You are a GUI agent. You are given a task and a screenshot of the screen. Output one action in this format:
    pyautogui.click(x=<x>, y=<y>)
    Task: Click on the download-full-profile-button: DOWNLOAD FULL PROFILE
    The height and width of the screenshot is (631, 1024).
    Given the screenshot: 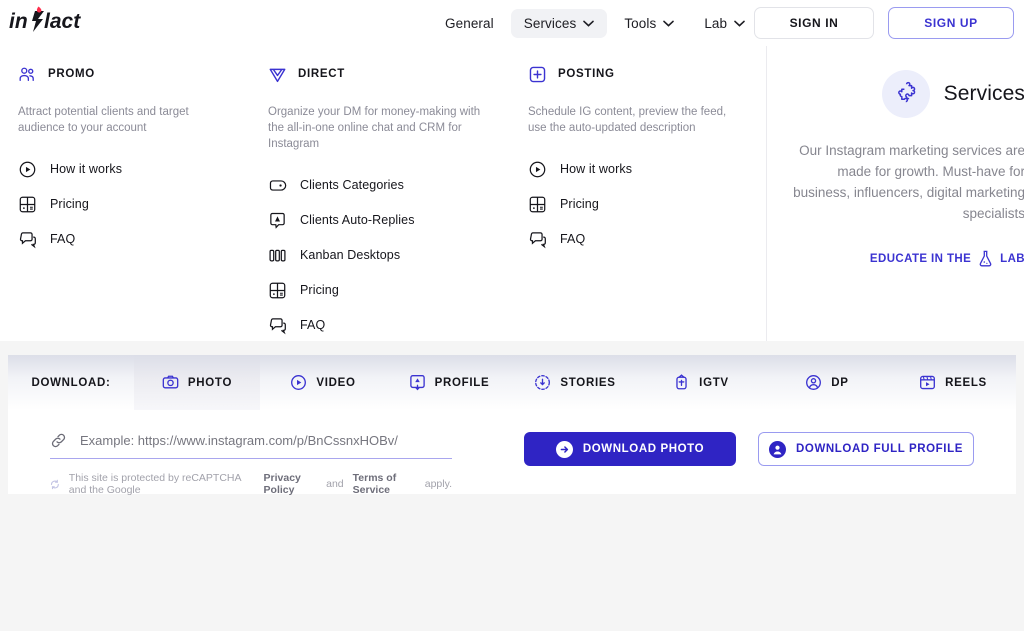 What is the action you would take?
    pyautogui.click(x=866, y=449)
    